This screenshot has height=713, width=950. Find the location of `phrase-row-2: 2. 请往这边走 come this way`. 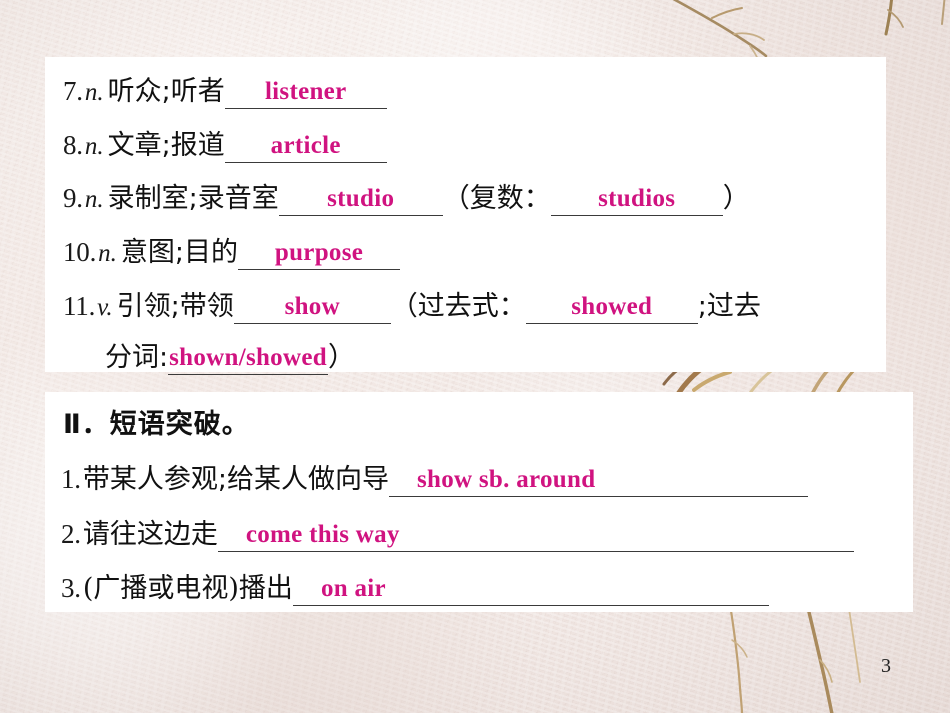

phrase-row-2: 2. 请往这边走 come this way is located at coordinates (487, 532).